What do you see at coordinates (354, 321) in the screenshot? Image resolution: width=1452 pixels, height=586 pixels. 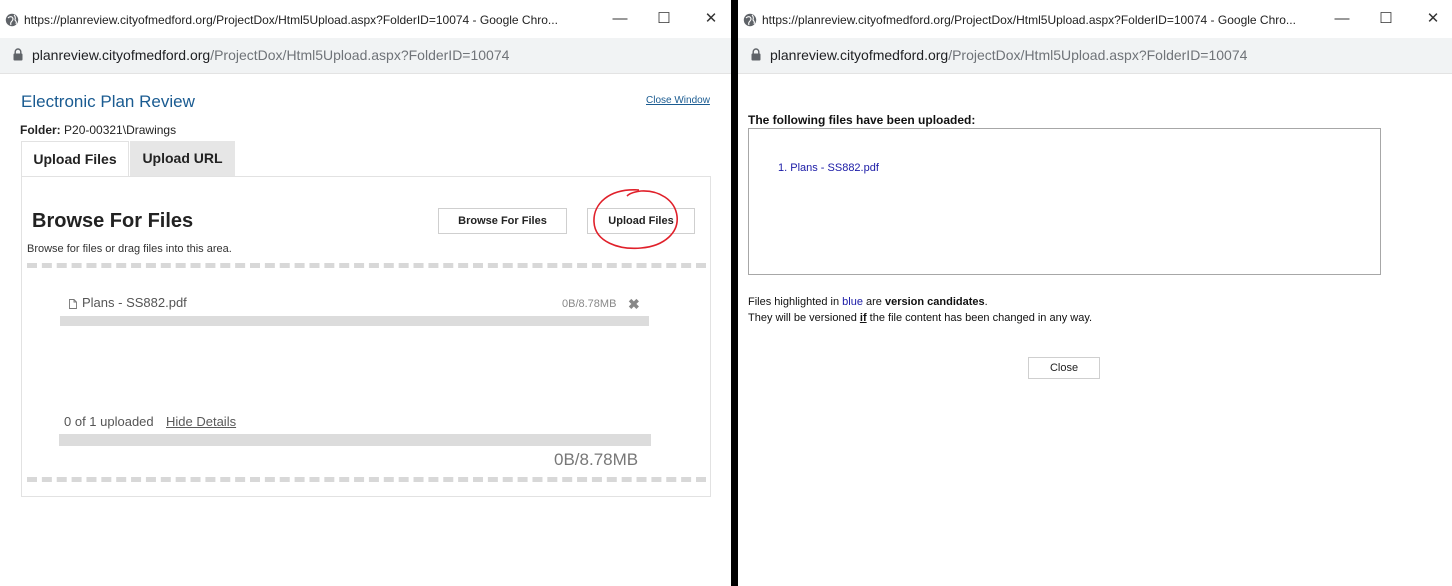 I see `file-progress-bar` at bounding box center [354, 321].